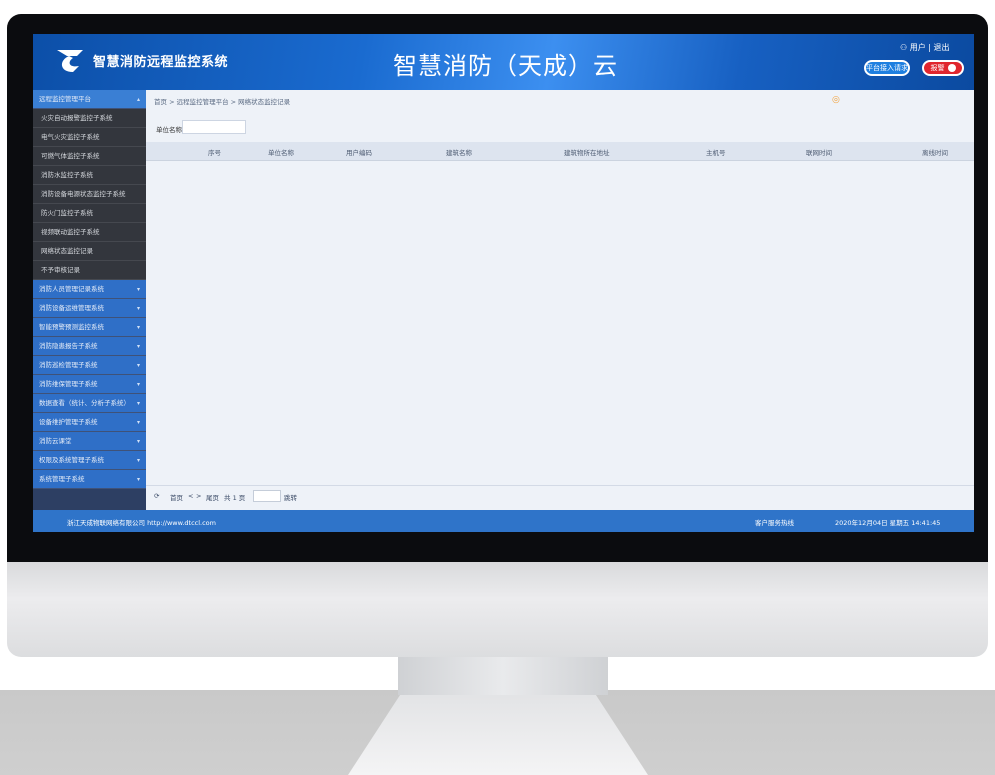 This screenshot has height=775, width=995. I want to click on page-title: 智慧消防（天成）云, so click(505, 66).